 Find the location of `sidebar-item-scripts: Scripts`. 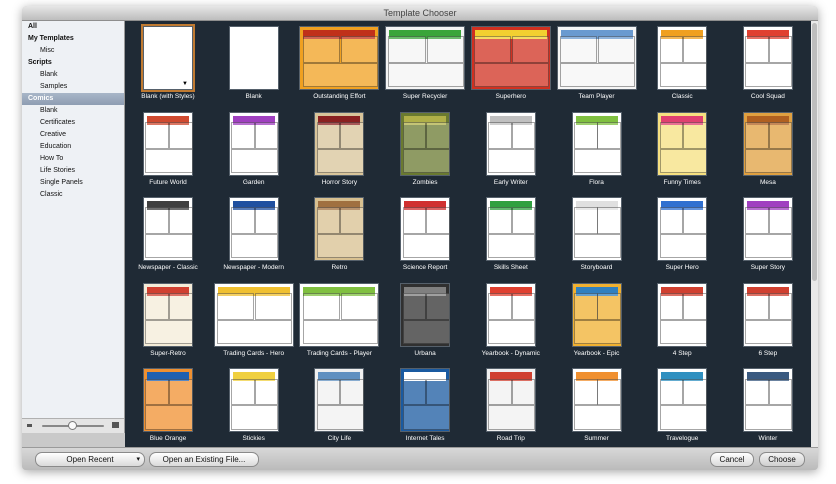

sidebar-item-scripts: Scripts is located at coordinates (73, 63).